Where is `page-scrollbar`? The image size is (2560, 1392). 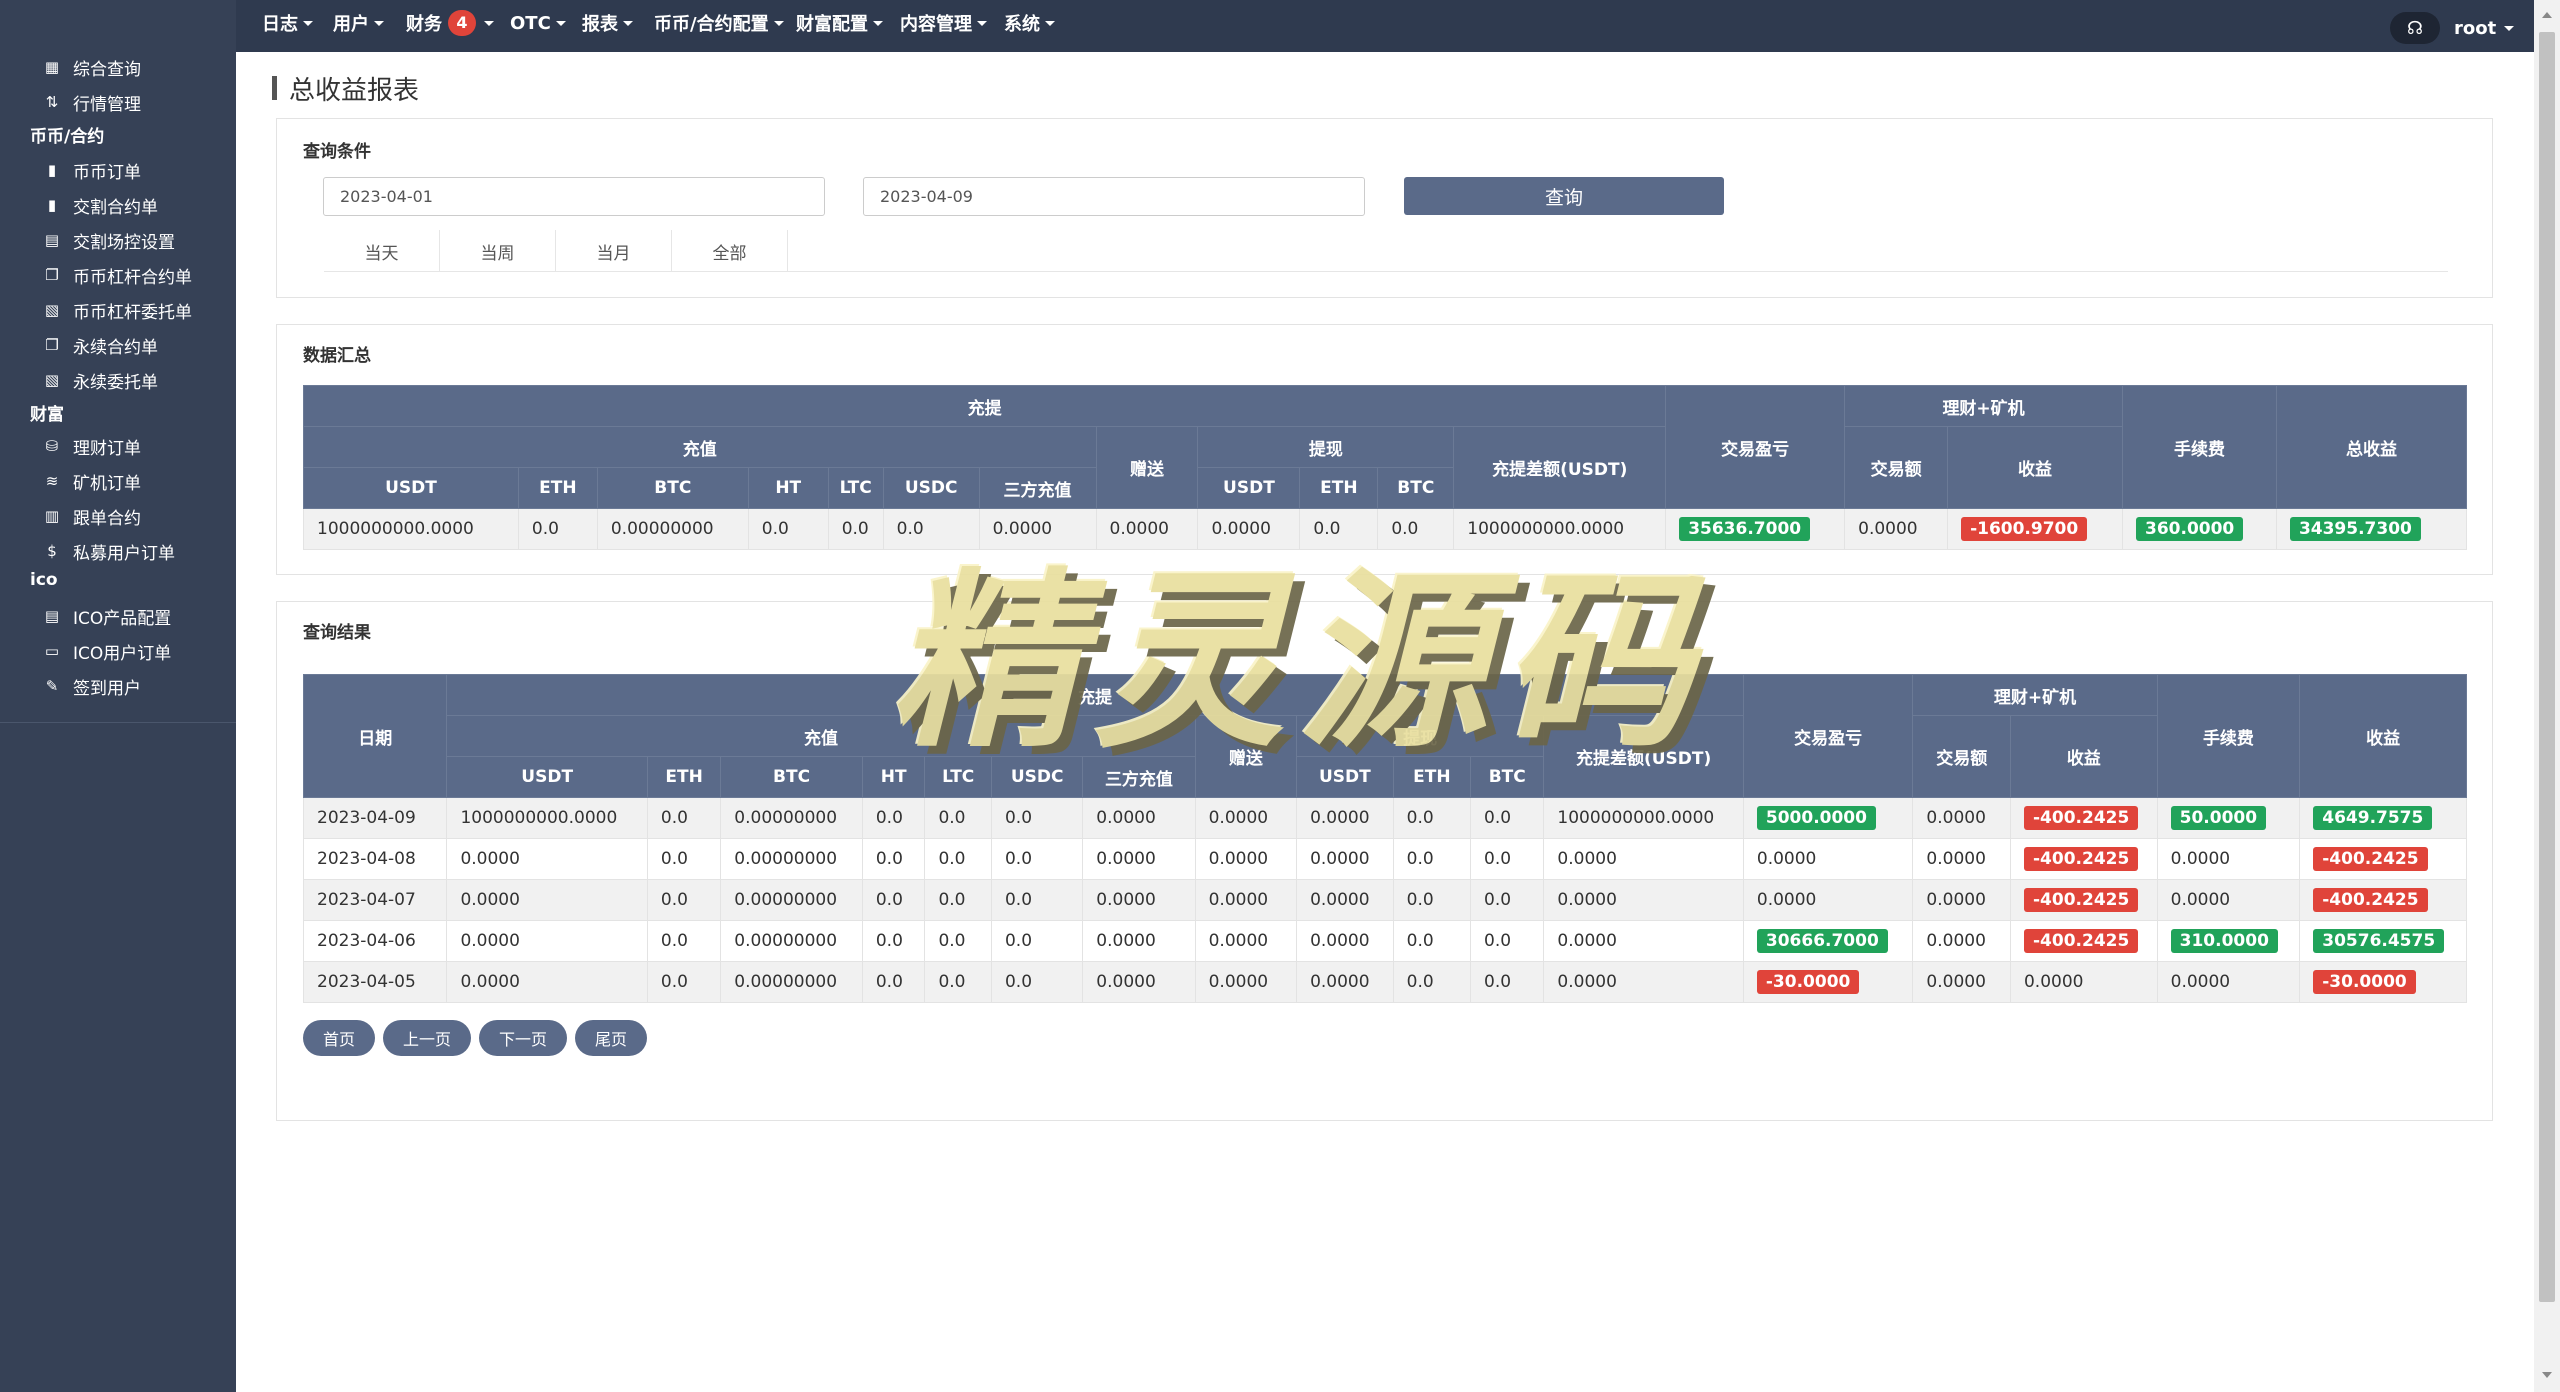 page-scrollbar is located at coordinates (2547, 696).